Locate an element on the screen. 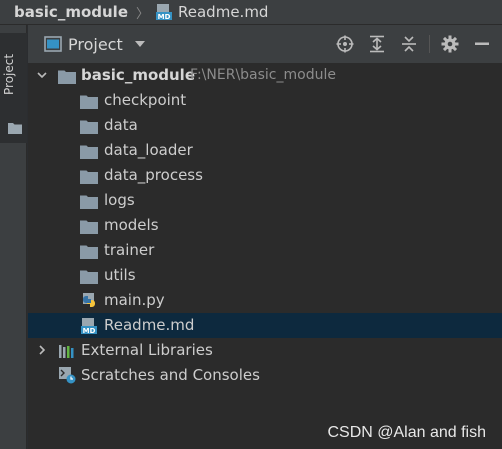 This screenshot has width=502, height=449. tree-file-row: main.py is located at coordinates (265, 300).